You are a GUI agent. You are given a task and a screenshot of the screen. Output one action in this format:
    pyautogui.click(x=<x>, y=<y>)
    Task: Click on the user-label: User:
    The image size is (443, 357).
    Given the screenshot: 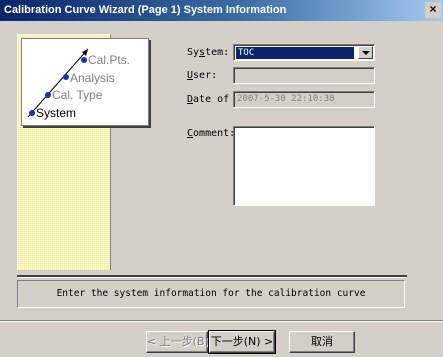 What is the action you would take?
    pyautogui.click(x=202, y=75)
    